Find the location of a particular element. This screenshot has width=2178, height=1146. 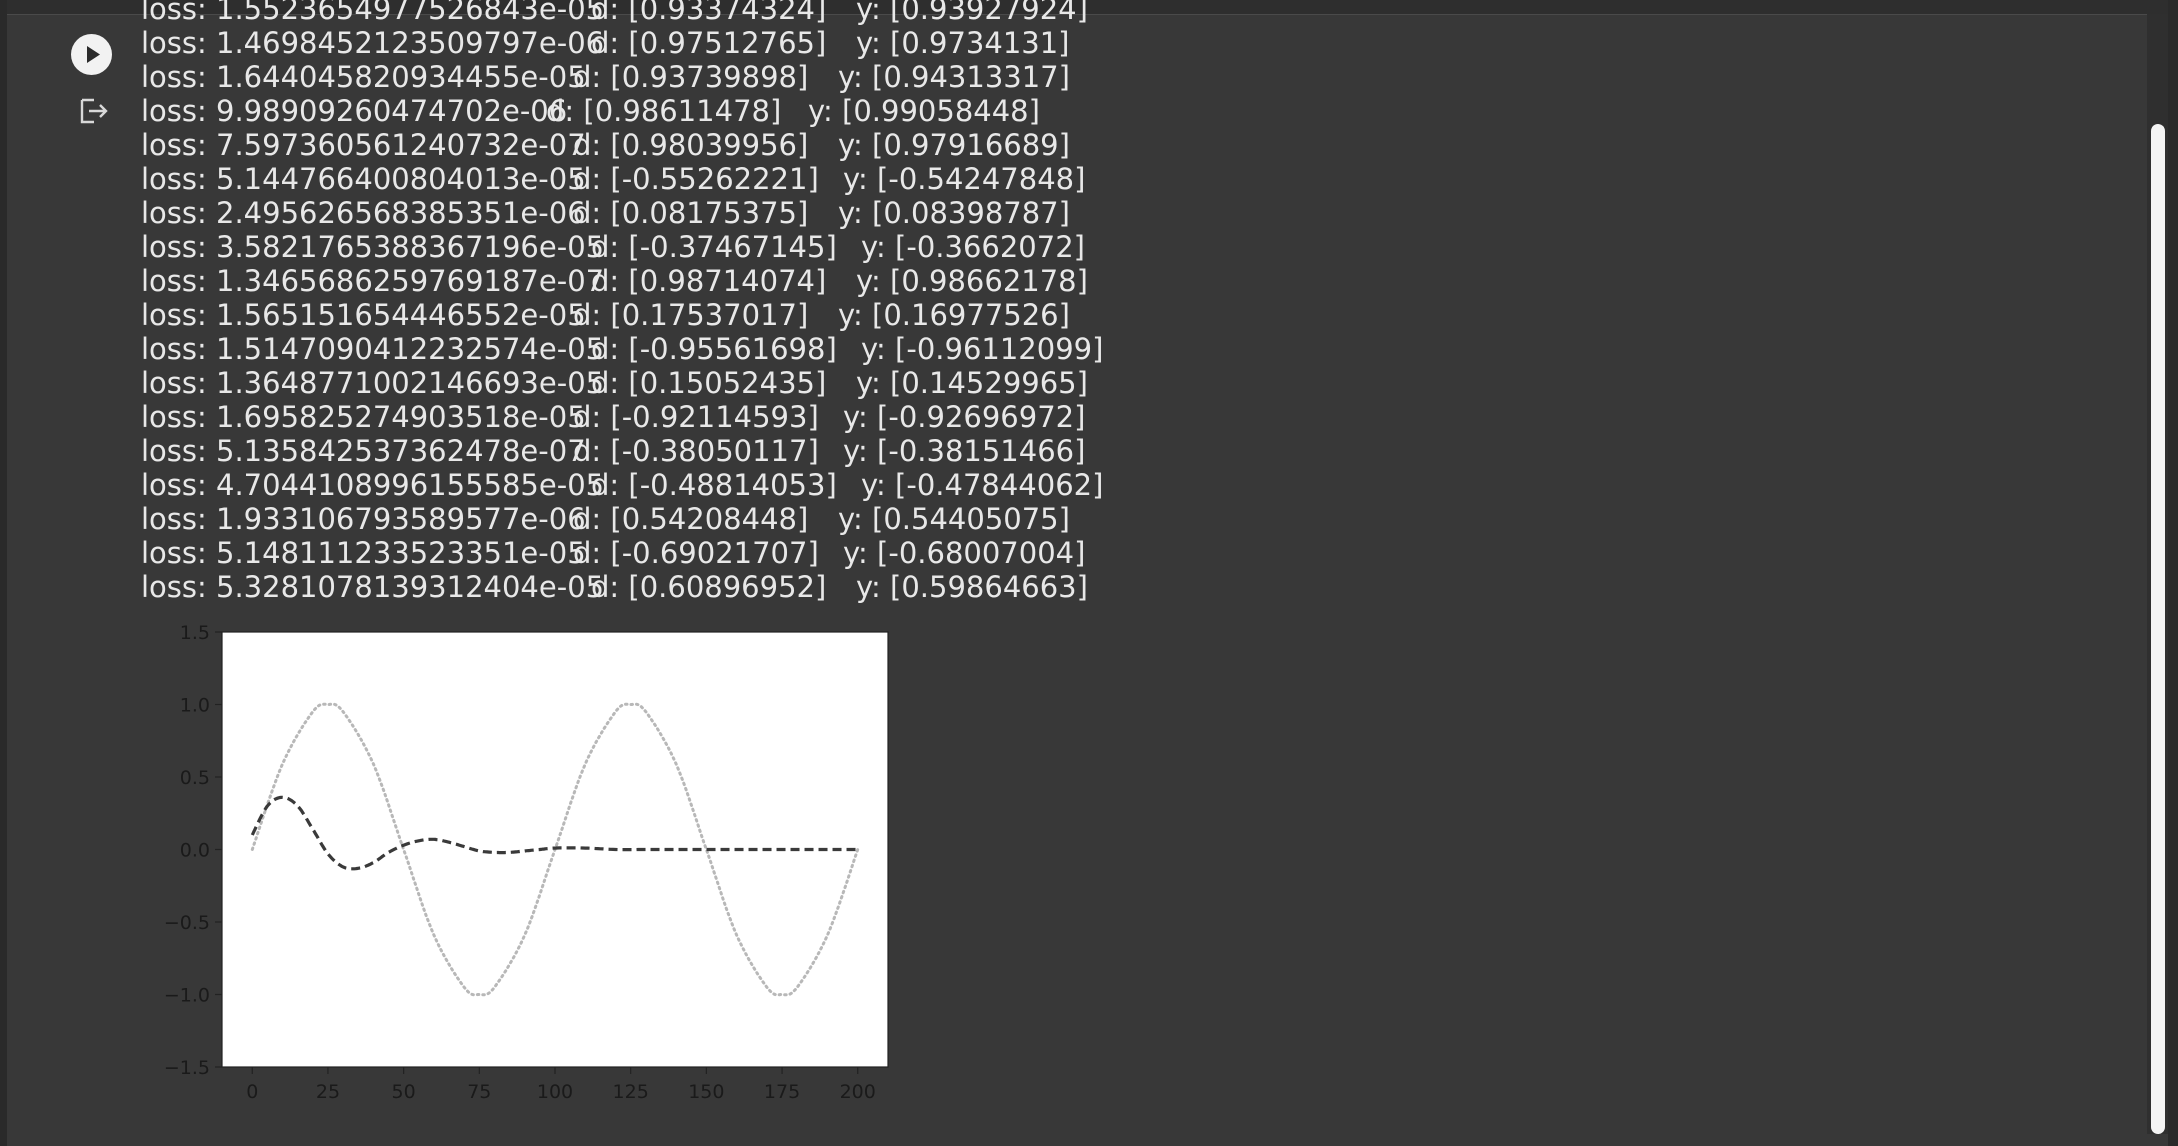

log-d-text: d: [0.60896952] is located at coordinates (709, 587).